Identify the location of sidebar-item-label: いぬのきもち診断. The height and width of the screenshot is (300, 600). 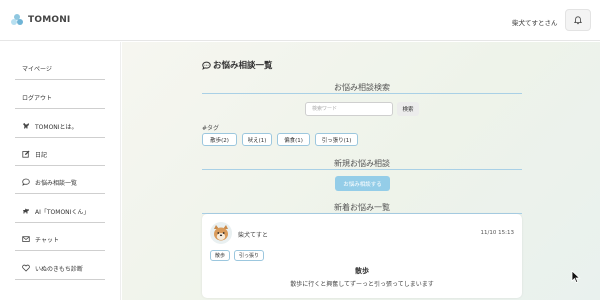
(59, 269).